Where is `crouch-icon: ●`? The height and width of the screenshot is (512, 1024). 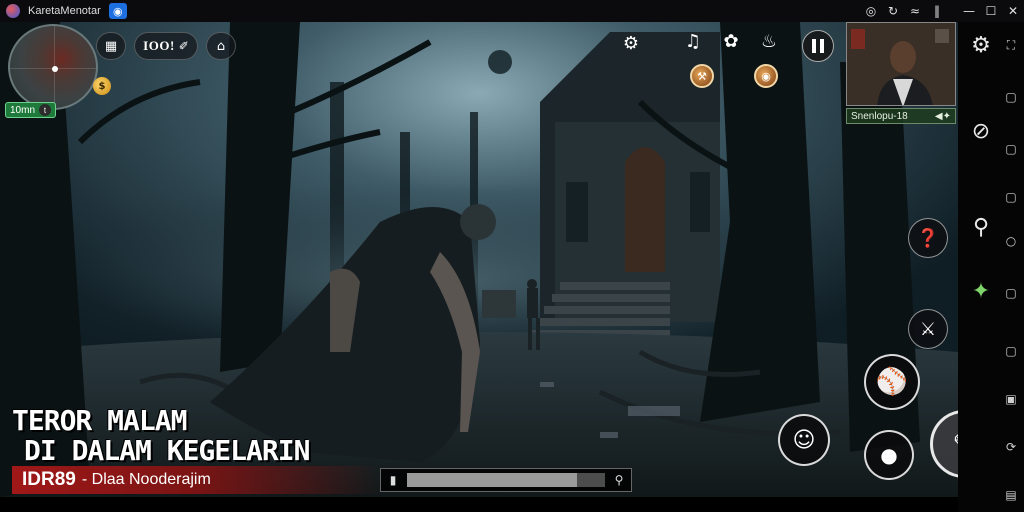
crouch-icon: ● is located at coordinates (889, 455).